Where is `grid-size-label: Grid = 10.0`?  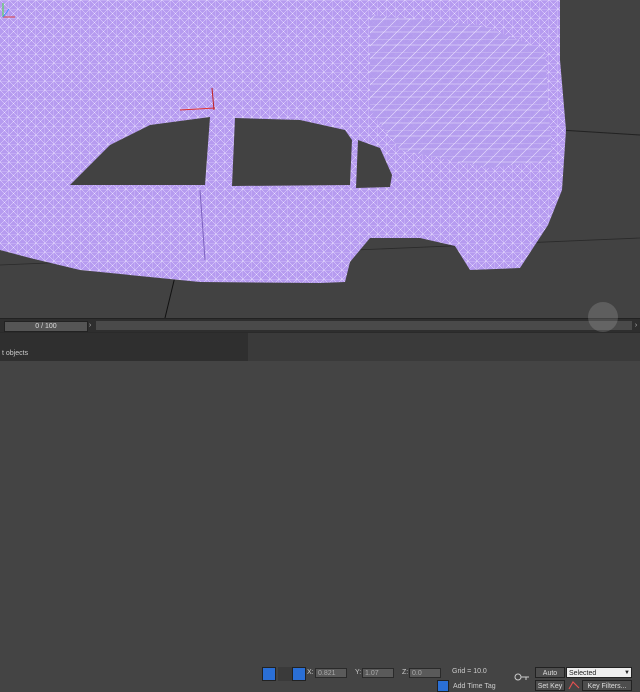 grid-size-label: Grid = 10.0 is located at coordinates (469, 671).